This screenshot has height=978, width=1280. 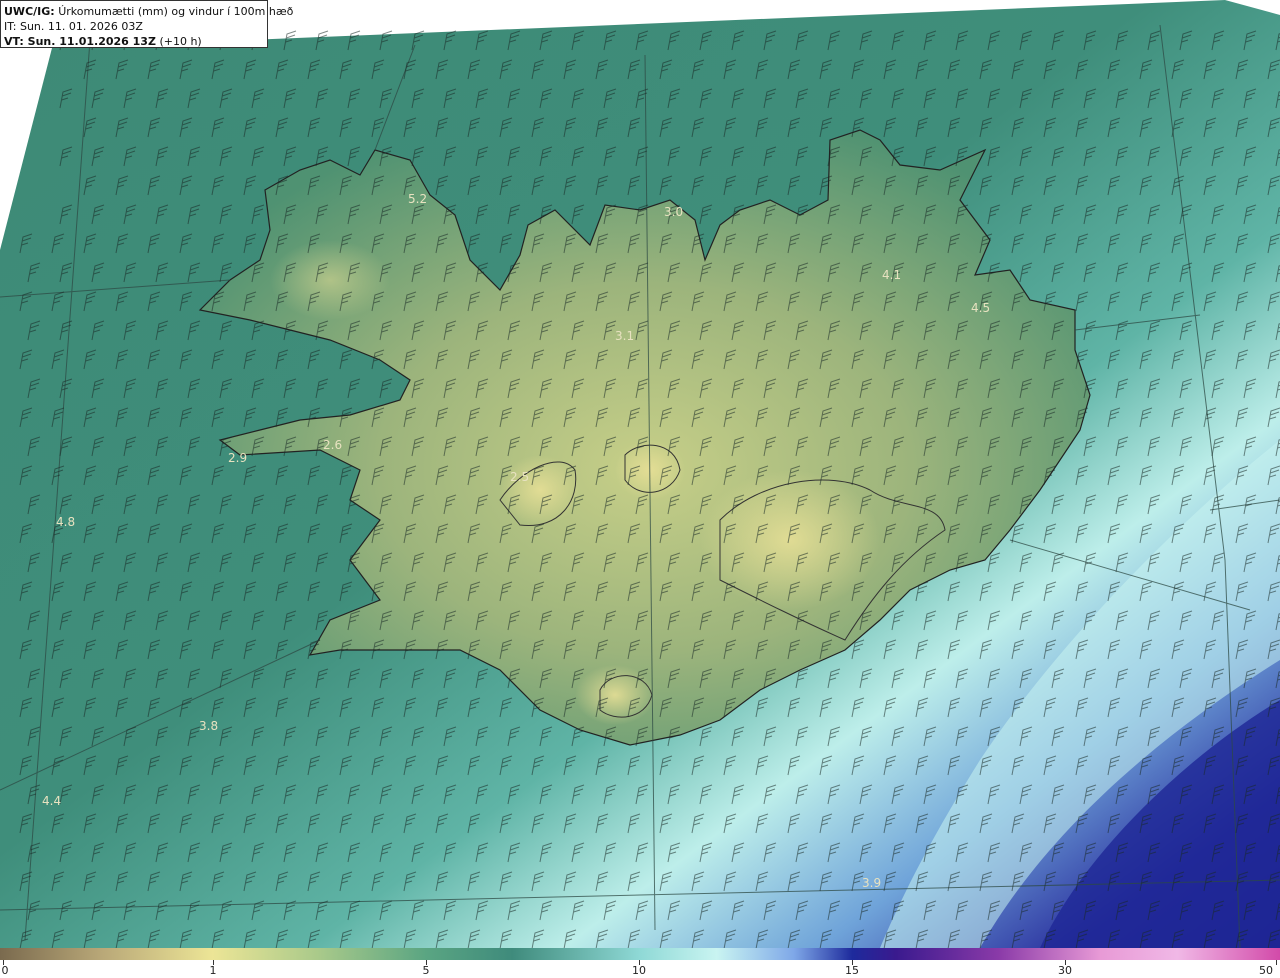 I want to click on map-value-label: 3.8, so click(x=209, y=726).